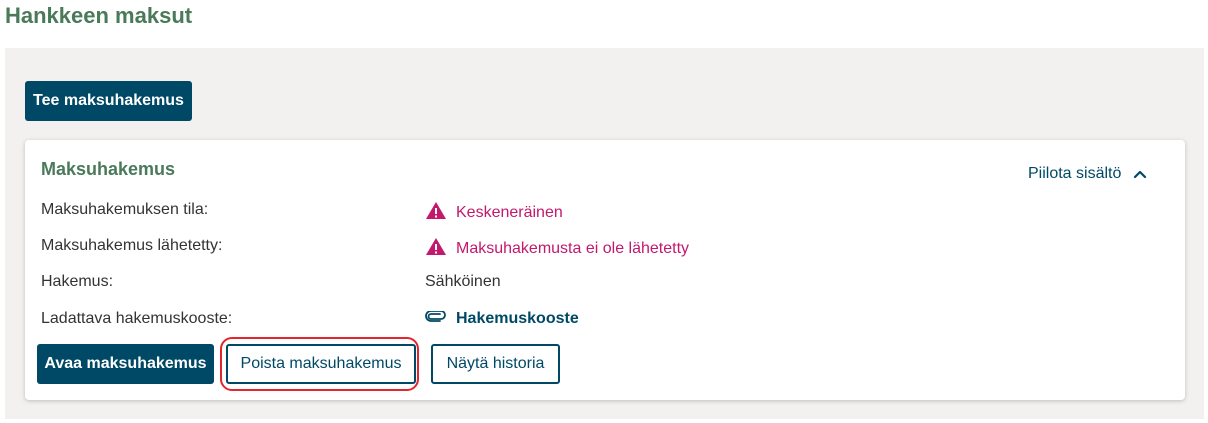 This screenshot has height=423, width=1208. What do you see at coordinates (77, 281) in the screenshot?
I see `application-label: Hakemus:` at bounding box center [77, 281].